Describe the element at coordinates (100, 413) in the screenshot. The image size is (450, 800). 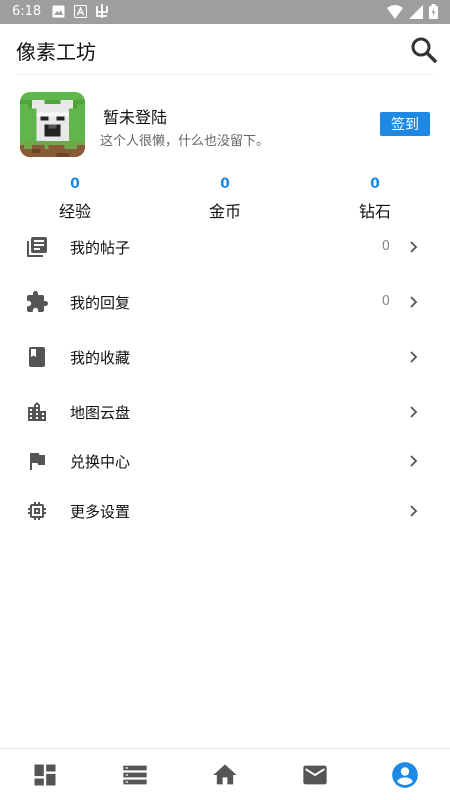
I see `menu-label-map-cloud: 地图云盘` at that location.